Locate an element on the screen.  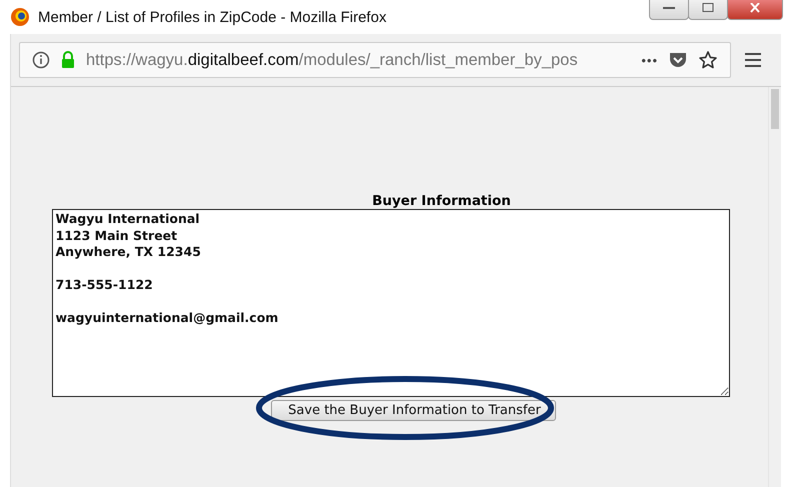
more-actions-button: ••• is located at coordinates (649, 60).